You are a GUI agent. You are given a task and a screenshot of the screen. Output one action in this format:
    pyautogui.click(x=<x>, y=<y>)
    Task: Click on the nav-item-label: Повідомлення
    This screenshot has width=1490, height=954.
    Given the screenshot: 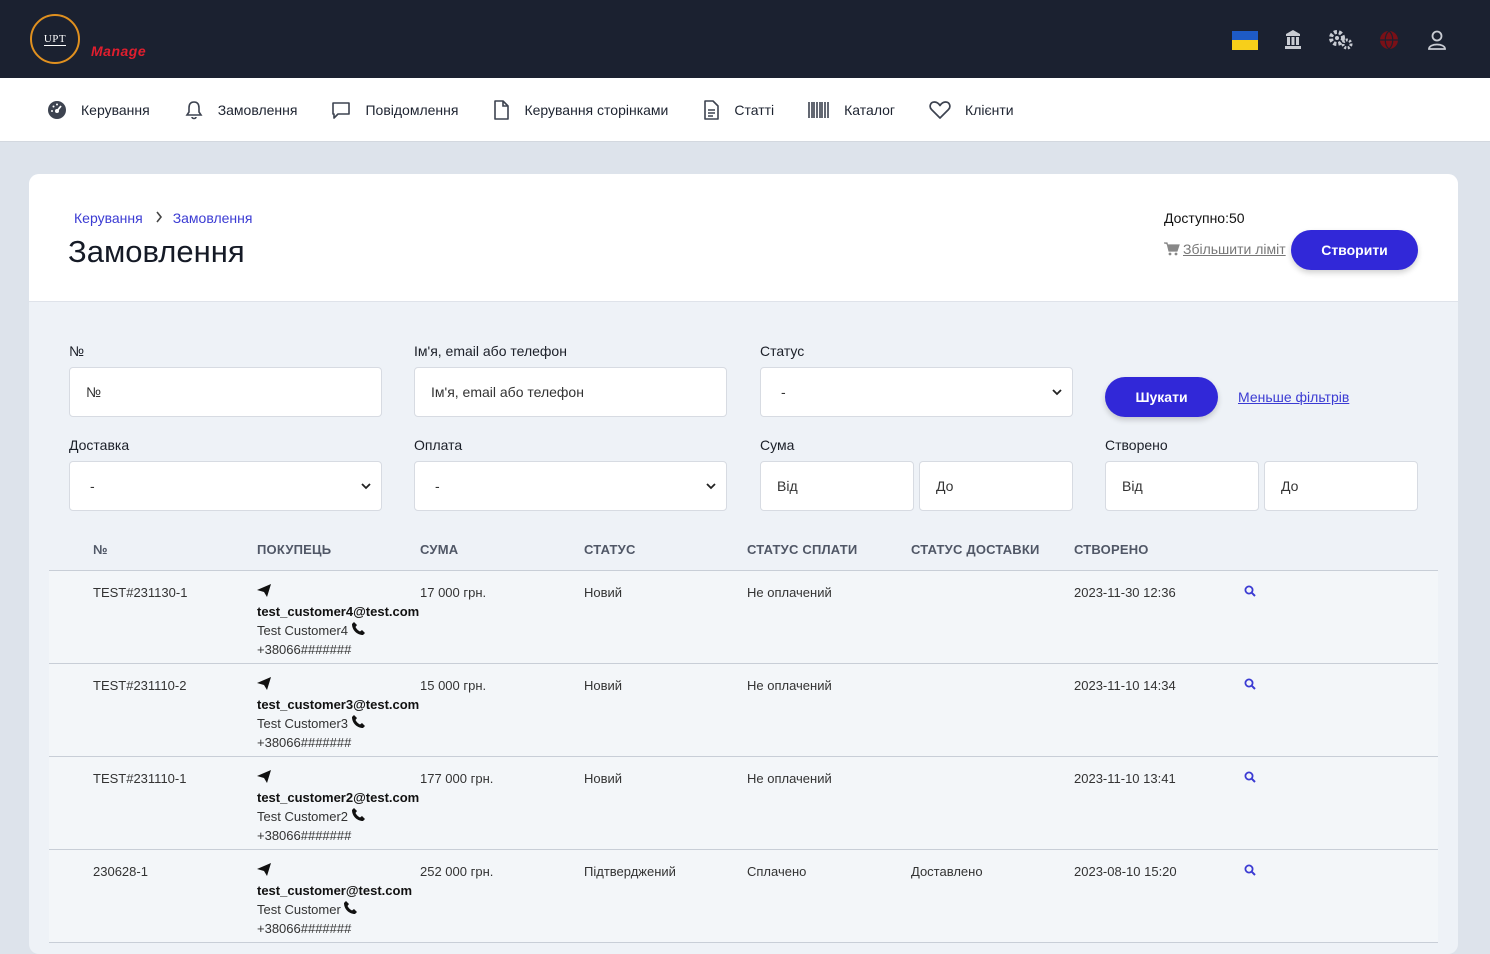 What is the action you would take?
    pyautogui.click(x=412, y=110)
    